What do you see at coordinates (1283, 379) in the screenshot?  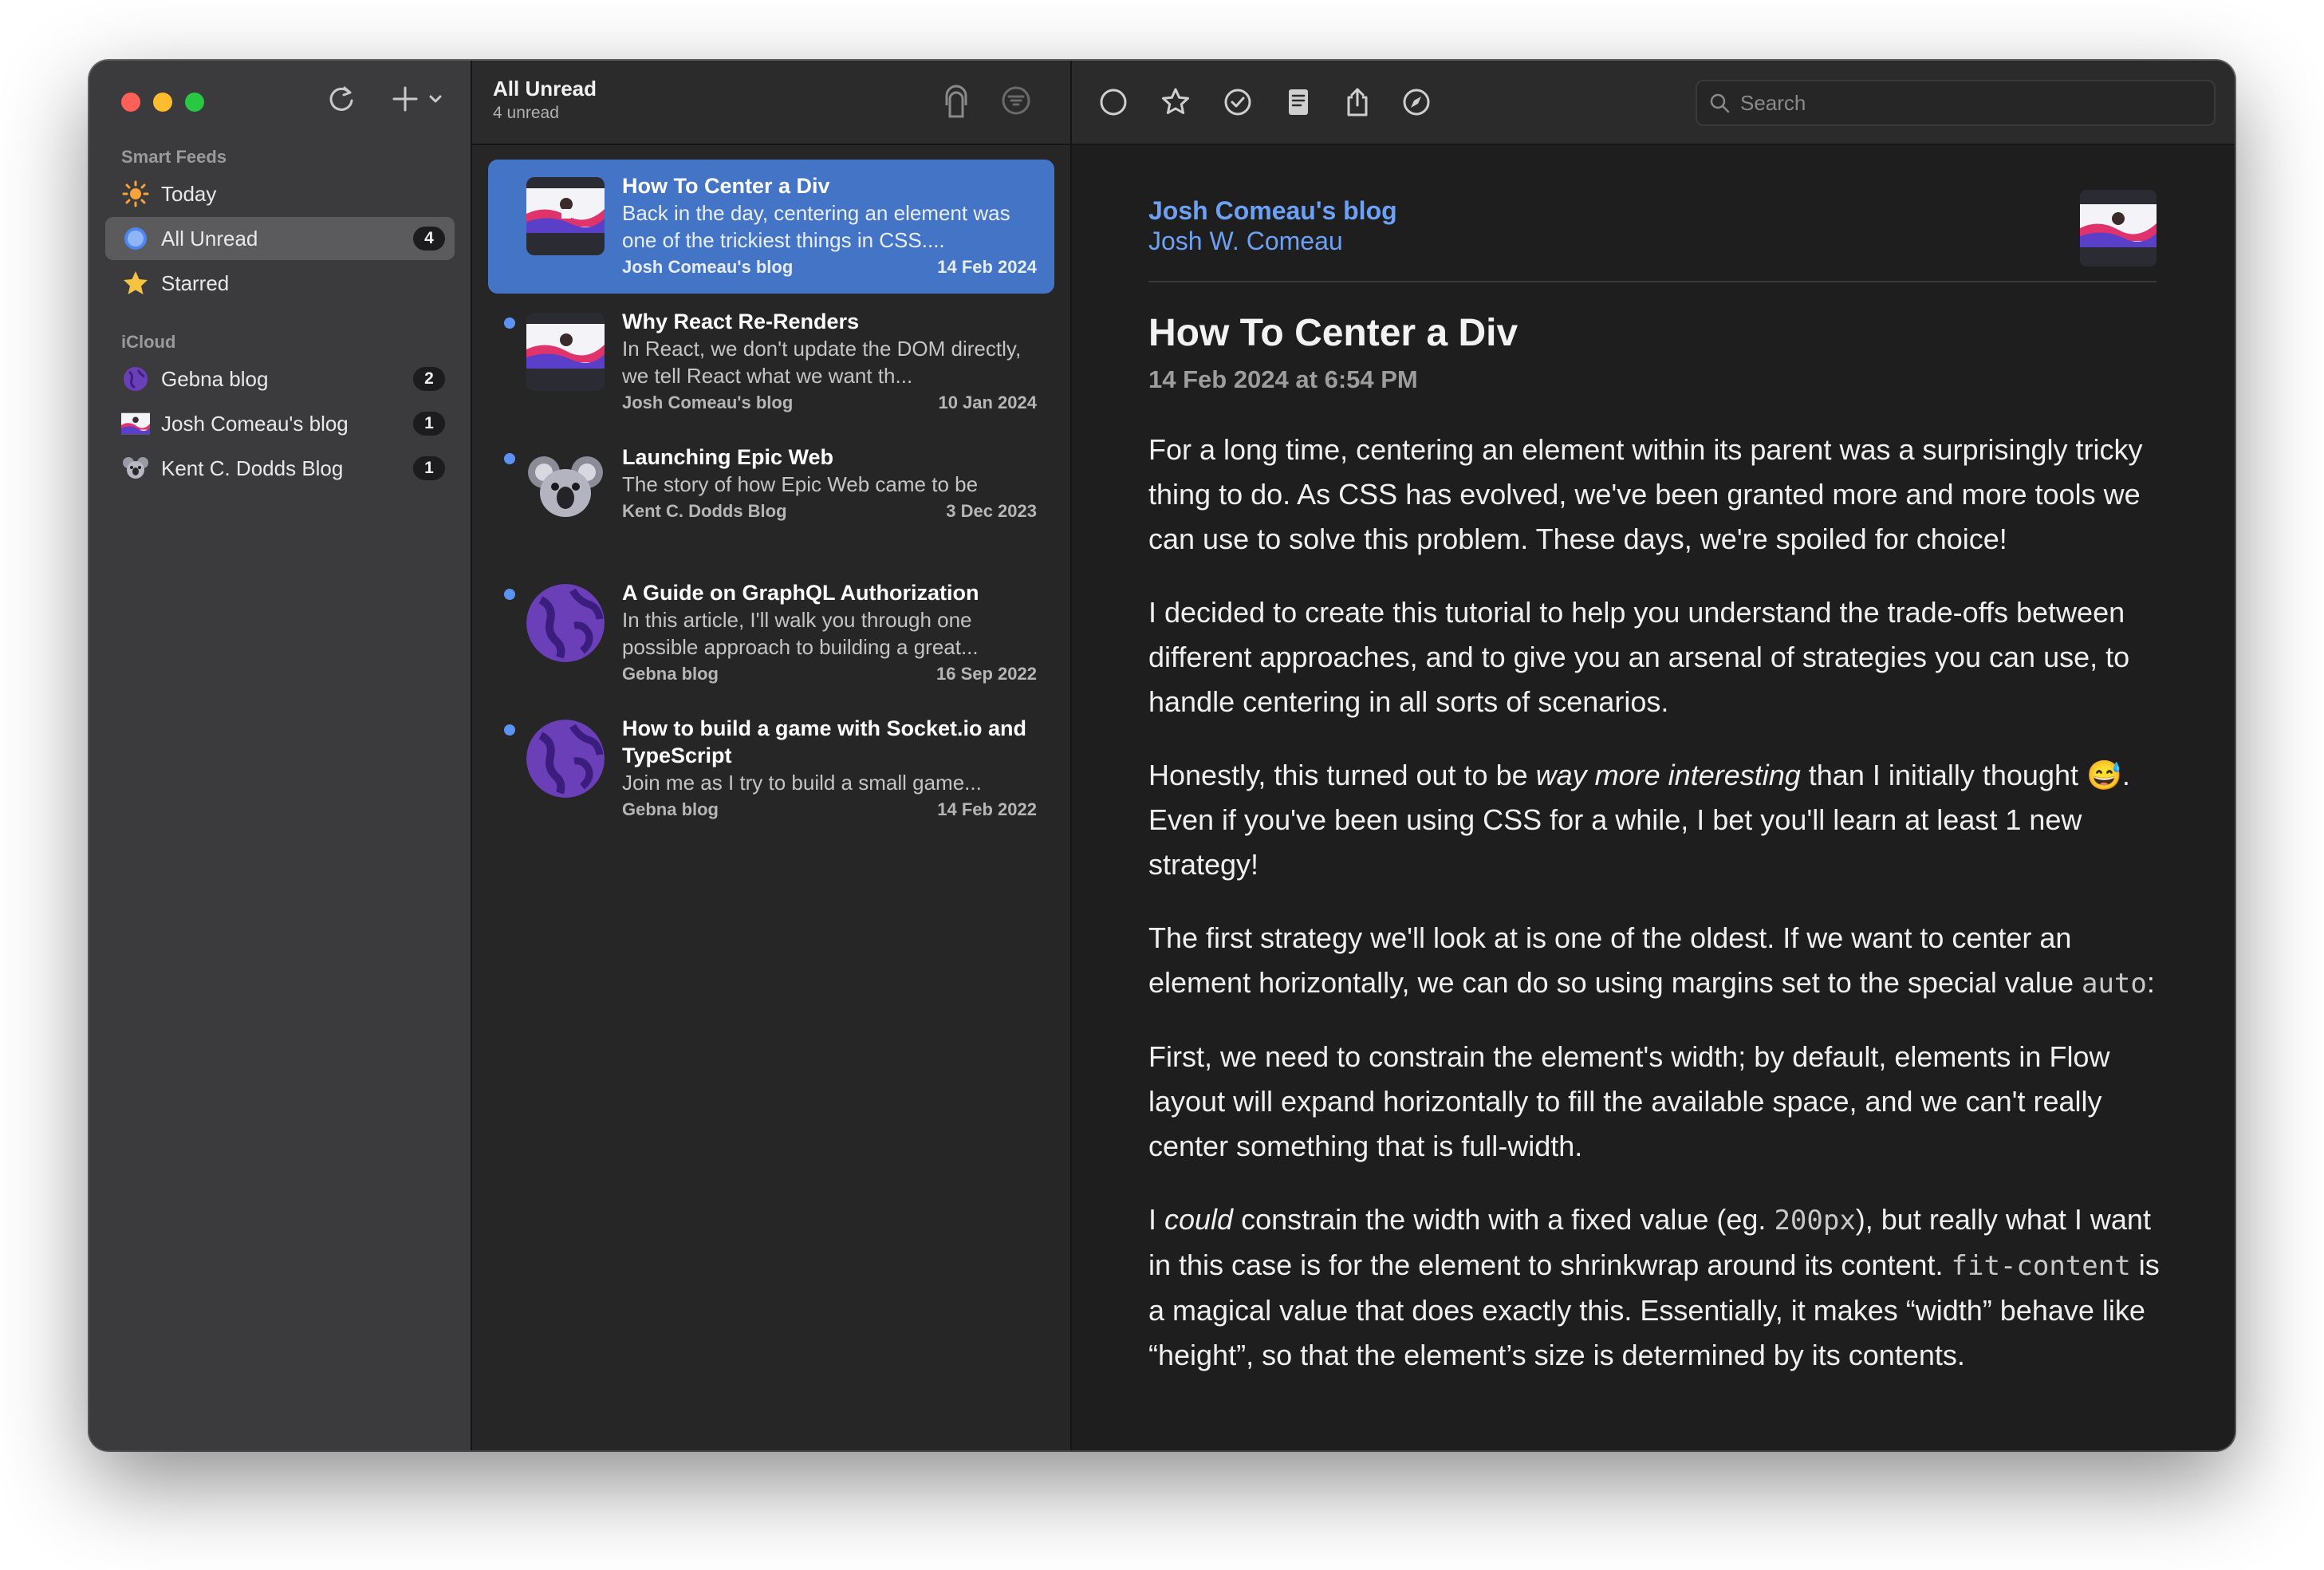 I see `article-date: 14 Feb 2024 at 6:54 PM` at bounding box center [1283, 379].